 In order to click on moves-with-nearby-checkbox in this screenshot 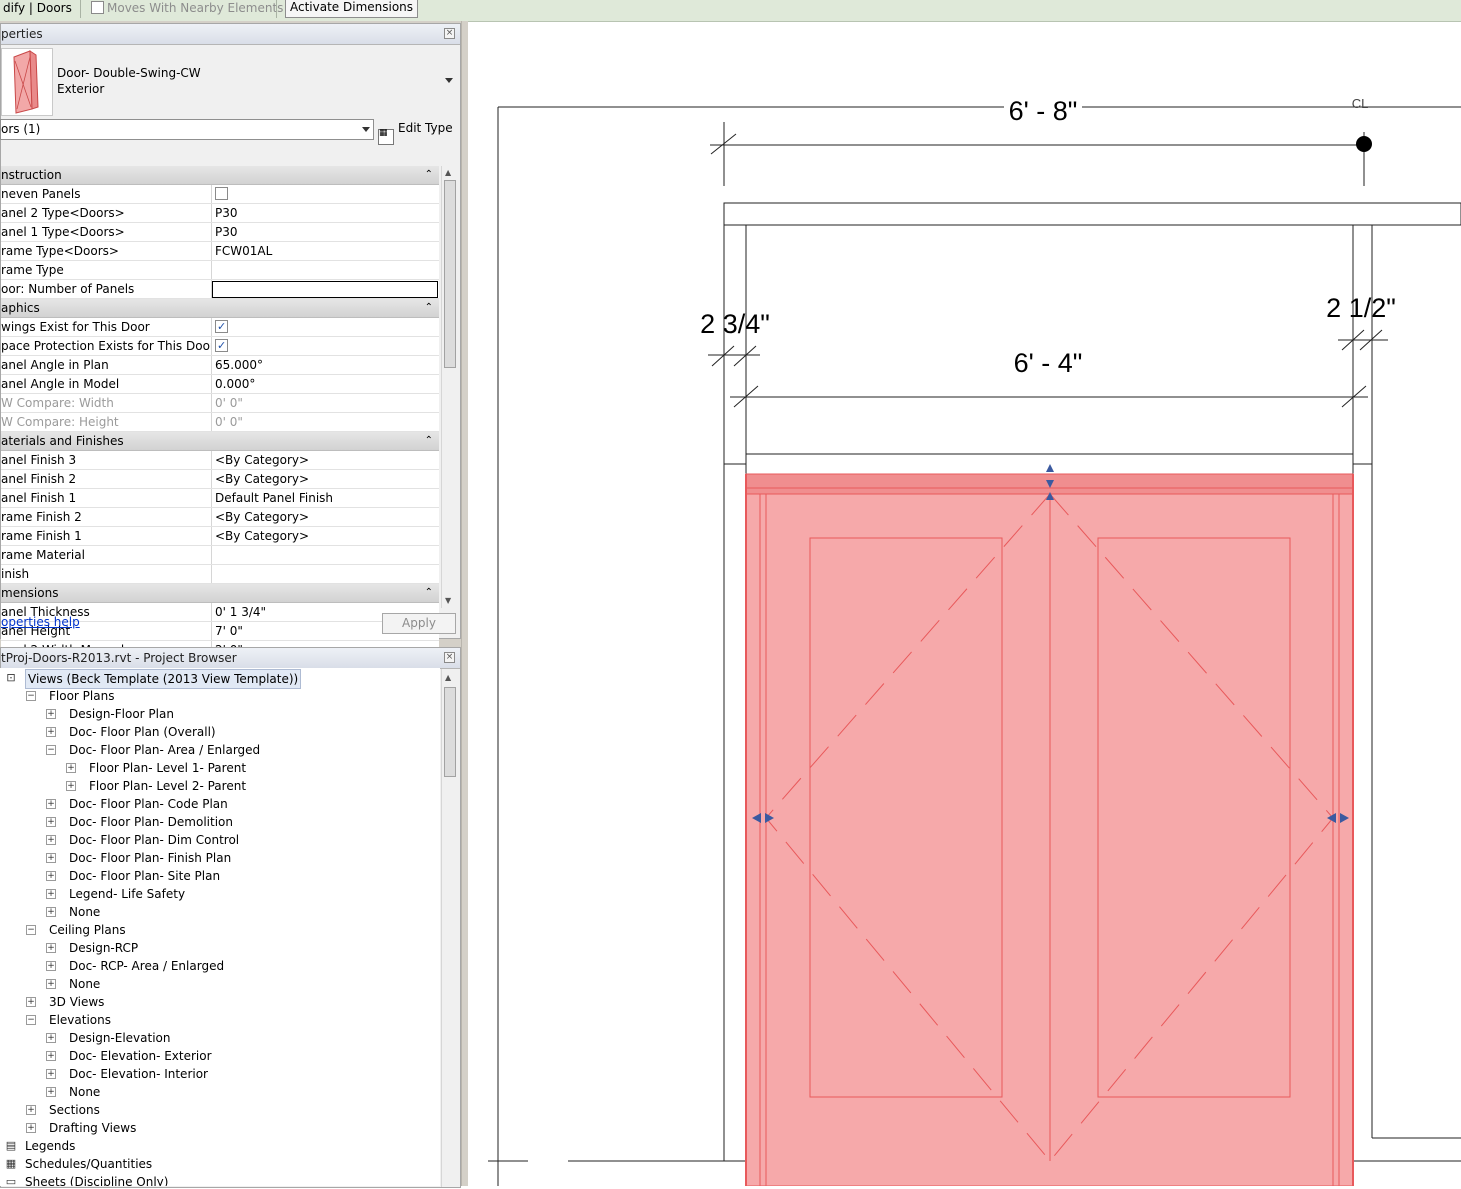, I will do `click(97, 7)`.